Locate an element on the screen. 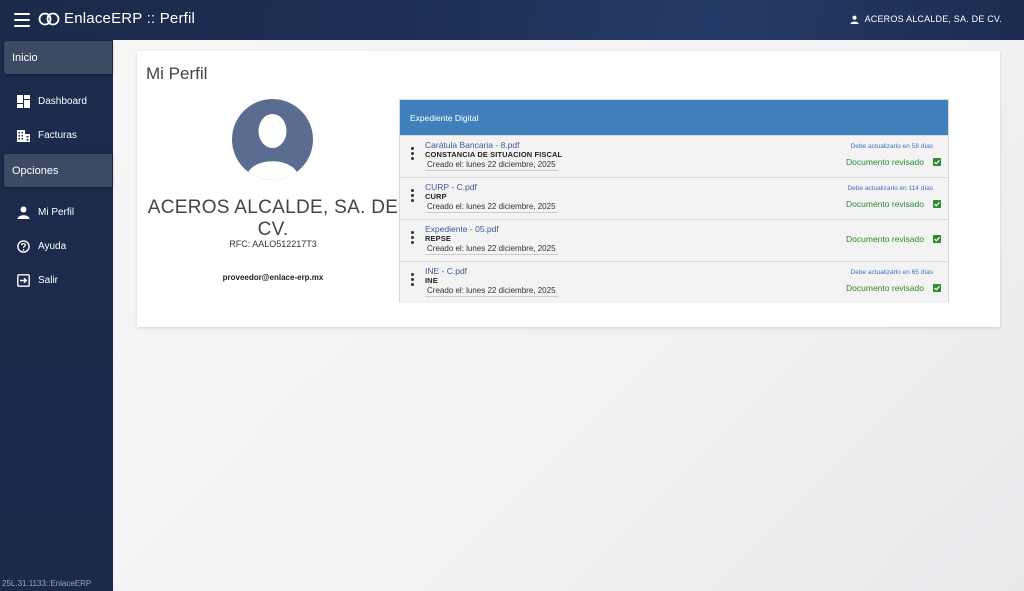 The image size is (1024, 591). email-label: proveedor@enlace-erp.mx is located at coordinates (273, 277).